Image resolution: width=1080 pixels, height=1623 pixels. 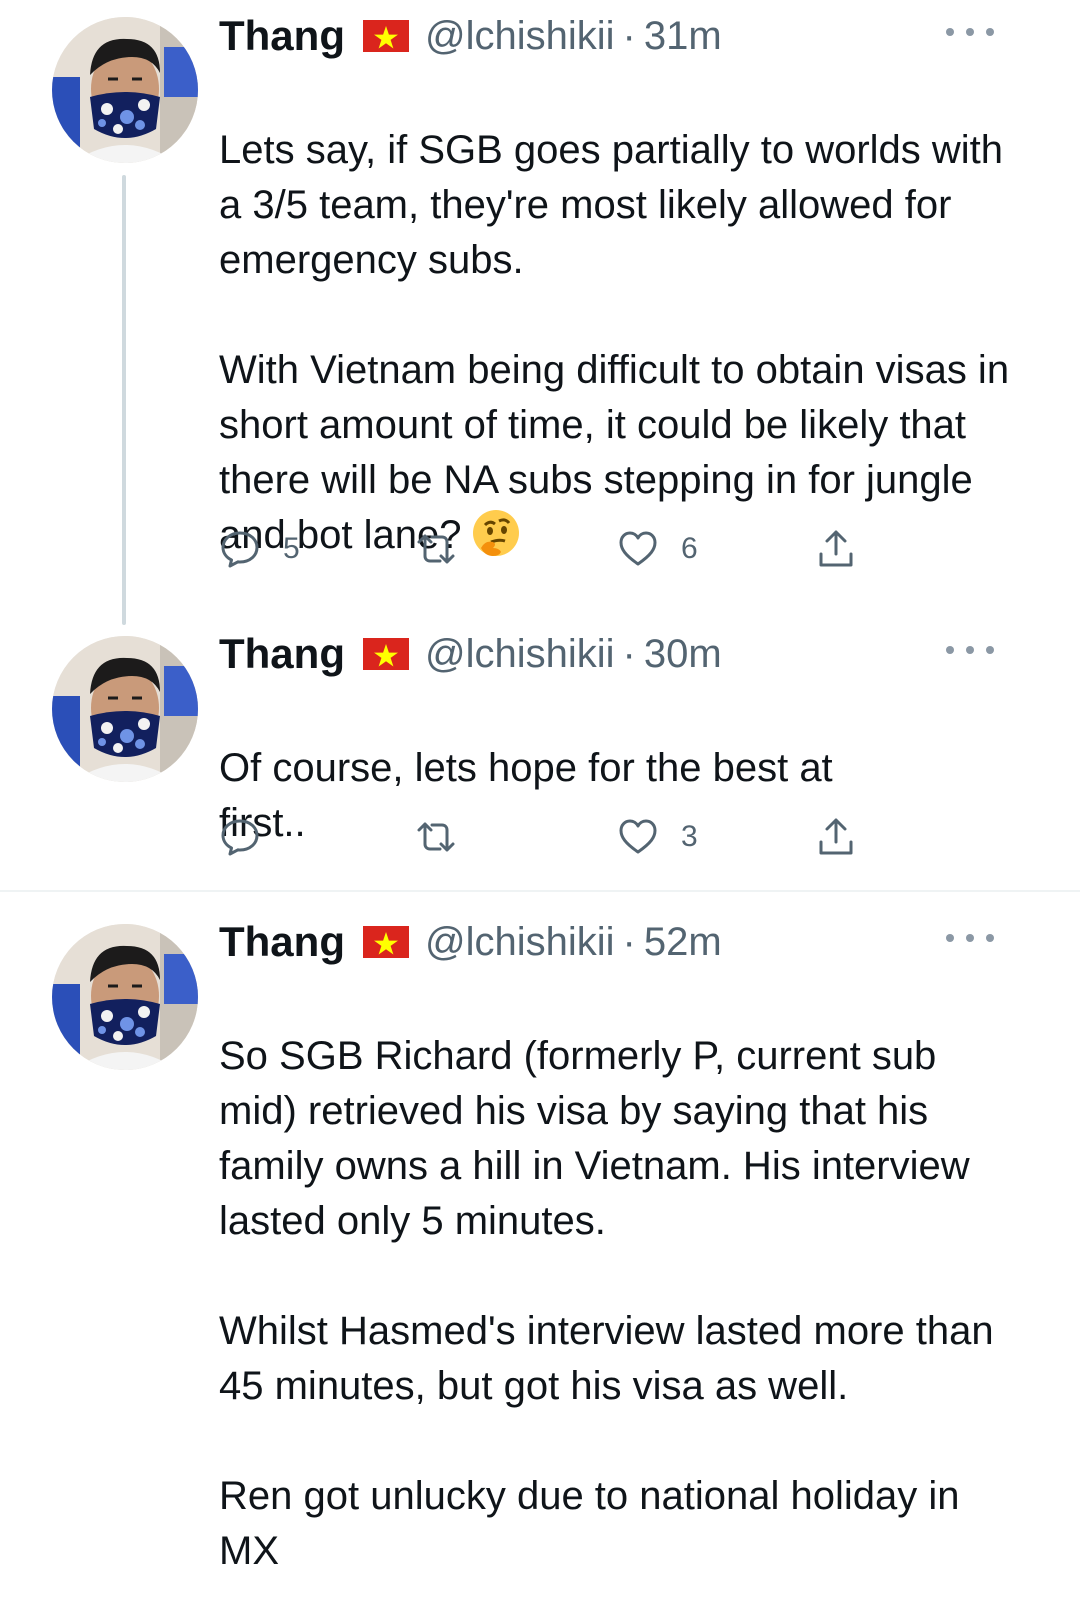 I want to click on tweet-divider, so click(x=540, y=891).